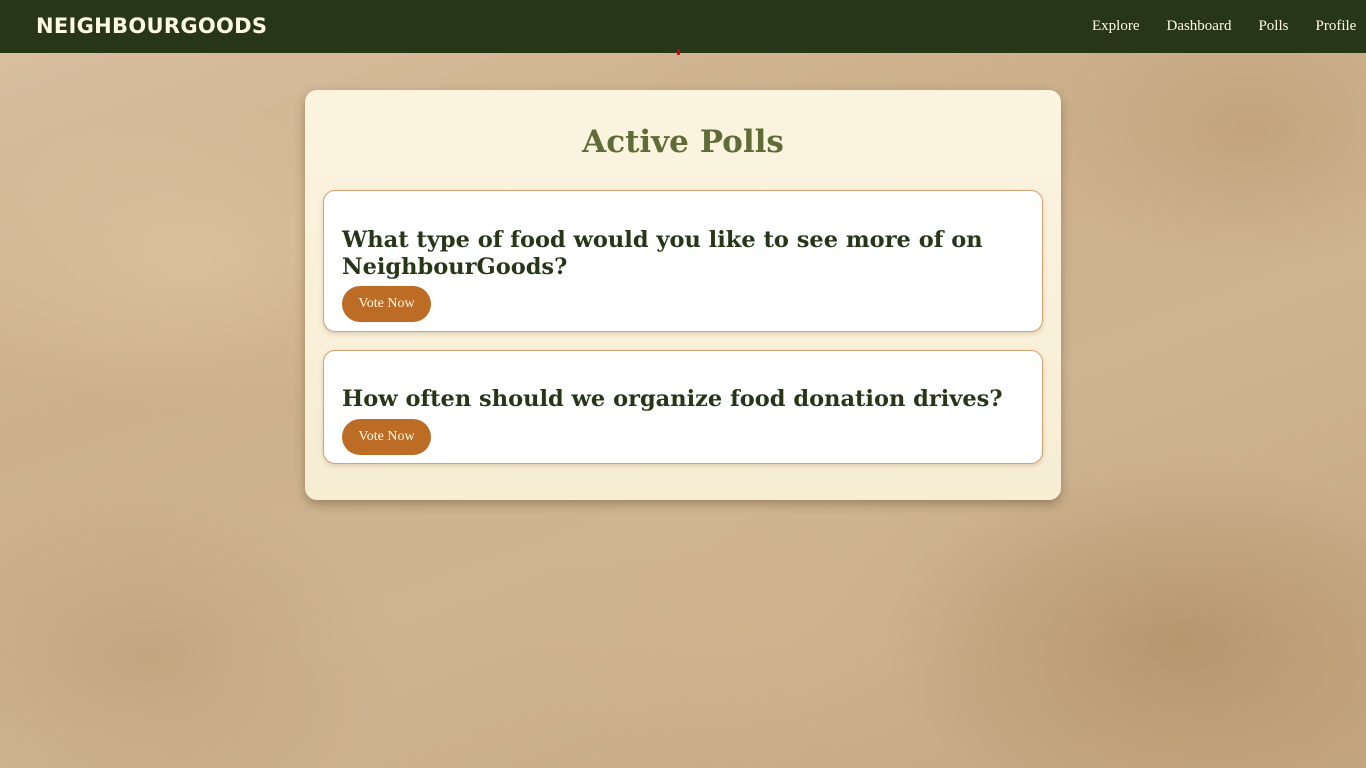 The image size is (1366, 768). What do you see at coordinates (151, 26) in the screenshot?
I see `brand-logo: NEIGHBOURGOODS` at bounding box center [151, 26].